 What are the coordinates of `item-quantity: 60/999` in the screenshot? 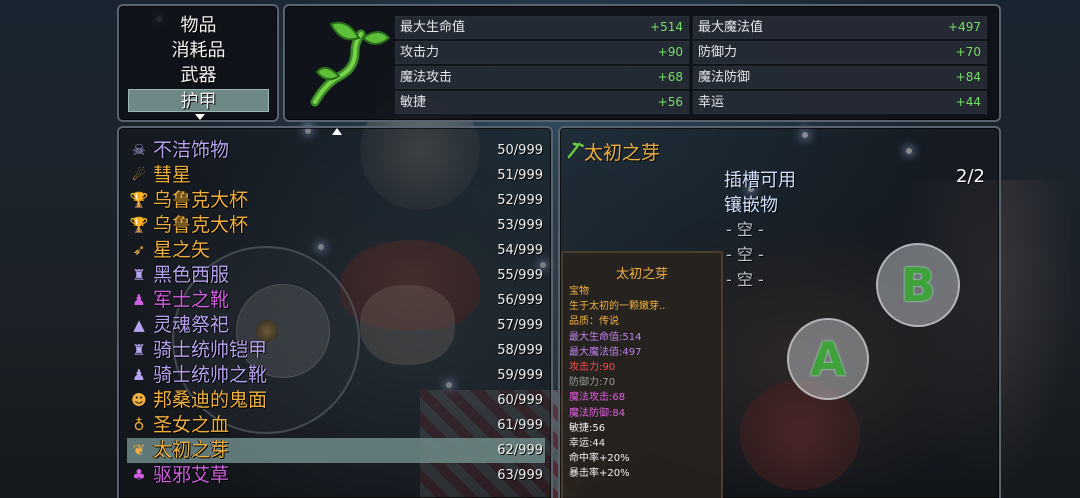 It's located at (520, 400).